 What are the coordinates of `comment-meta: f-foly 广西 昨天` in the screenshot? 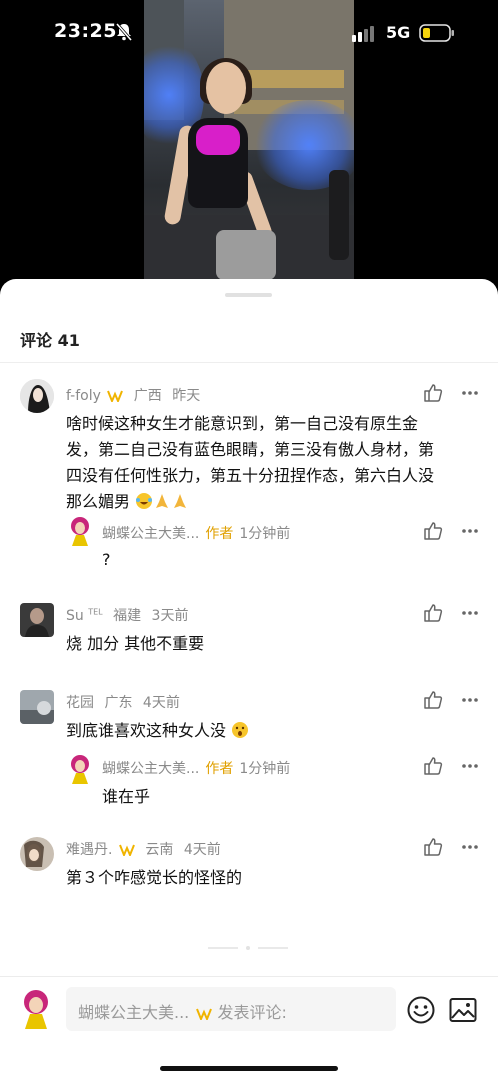 It's located at (133, 395).